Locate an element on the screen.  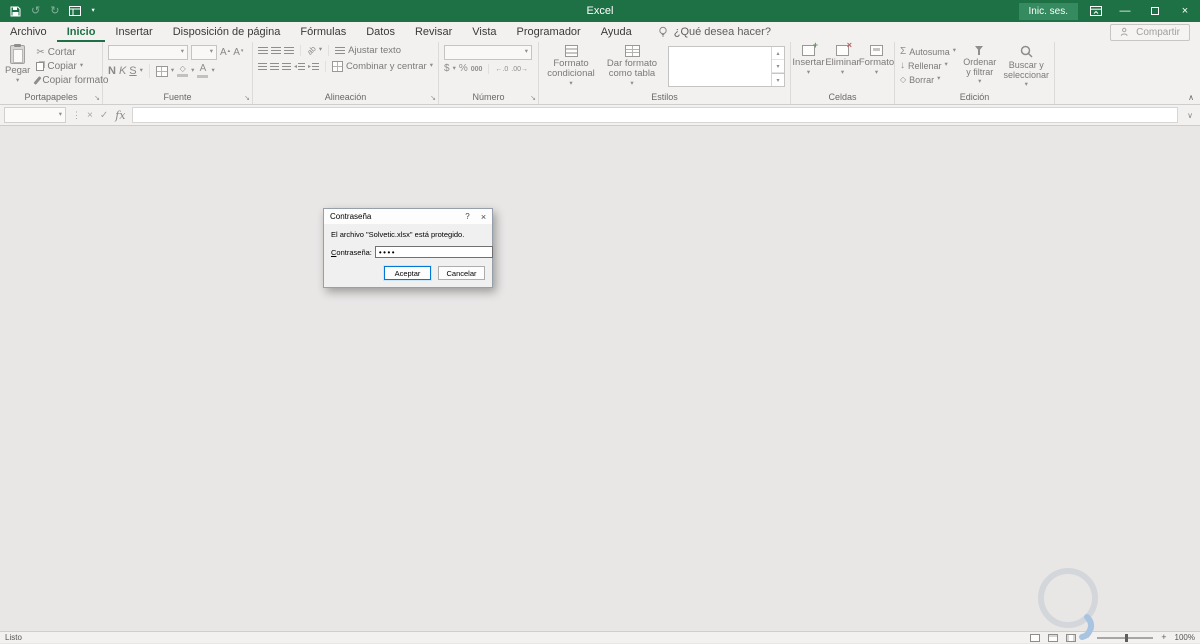
format-as-table-button: Dar formato como tabla ▾ is located at coordinates (632, 67).